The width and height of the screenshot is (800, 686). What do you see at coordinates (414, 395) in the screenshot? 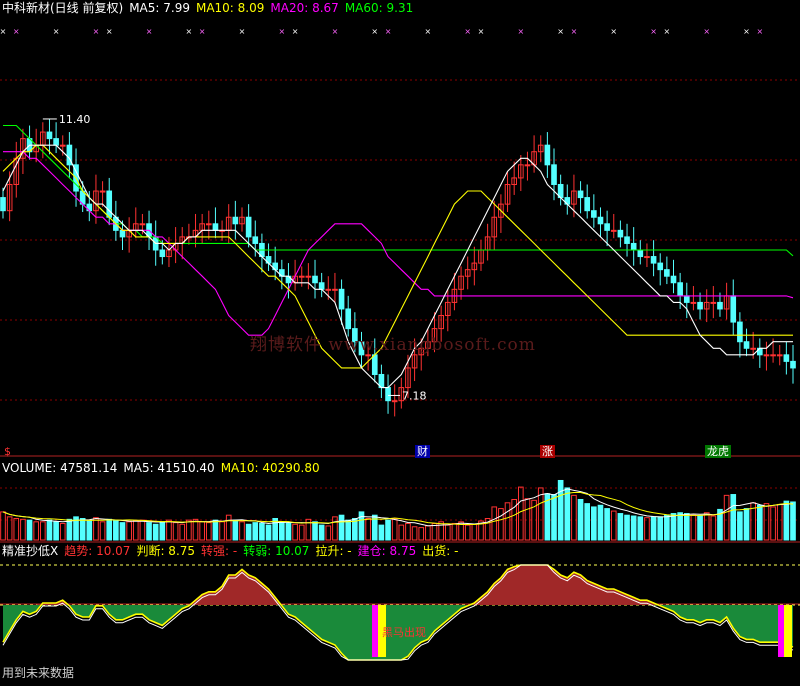
I see `low-label: 7.18` at bounding box center [414, 395].